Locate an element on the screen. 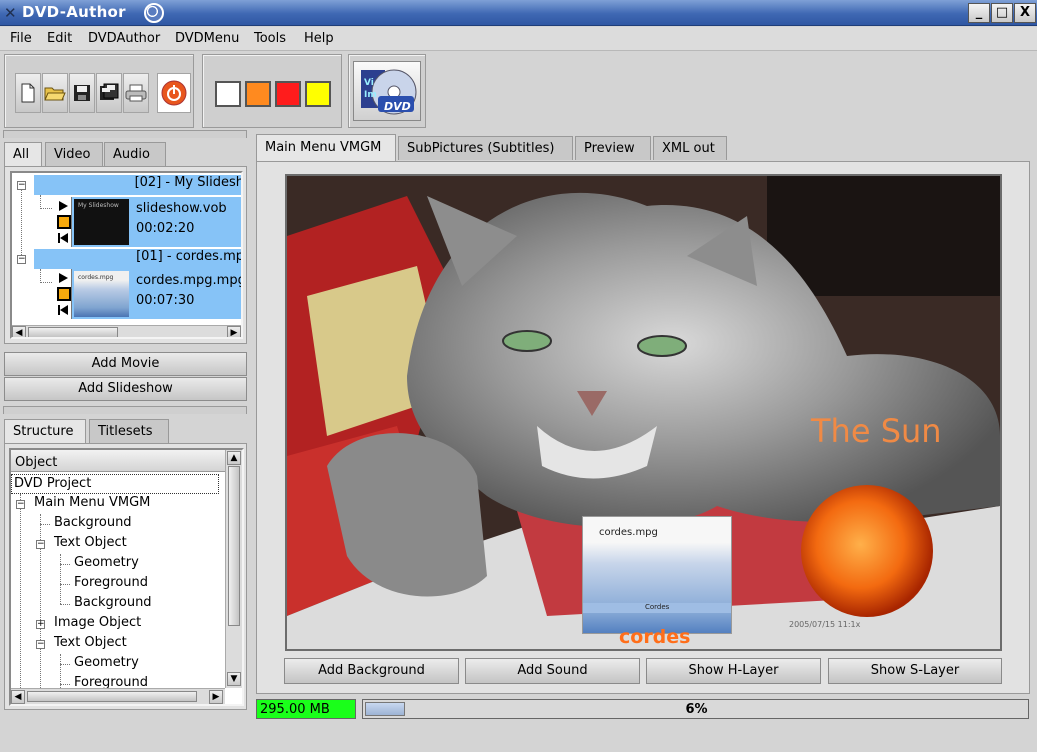  menu-file: File is located at coordinates (21, 38).